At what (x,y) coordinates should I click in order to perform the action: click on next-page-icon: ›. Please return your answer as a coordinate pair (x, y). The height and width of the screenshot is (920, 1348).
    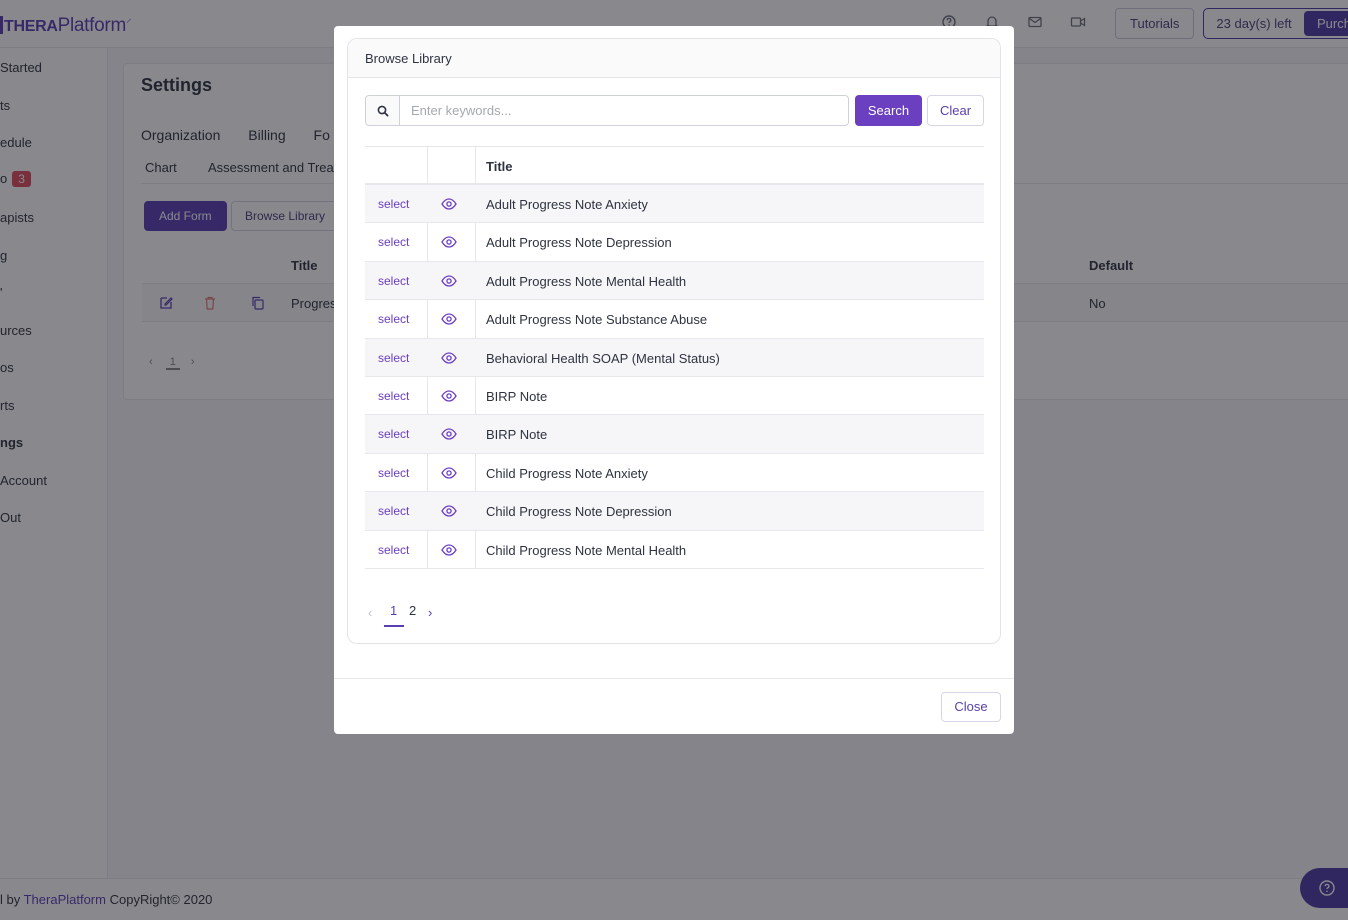
    Looking at the image, I should click on (430, 612).